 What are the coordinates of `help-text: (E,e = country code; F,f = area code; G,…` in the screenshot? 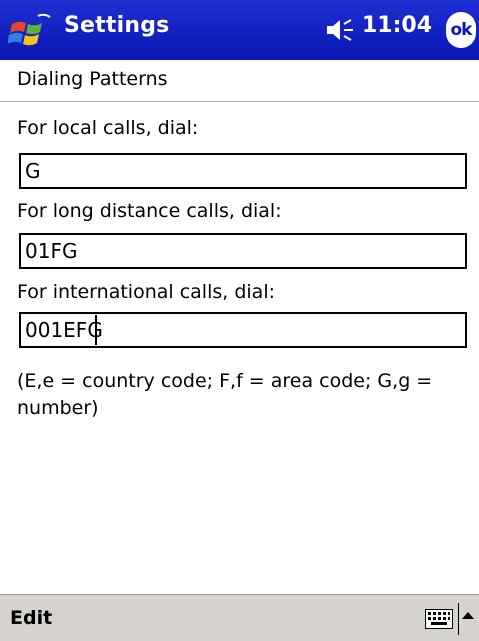 It's located at (225, 394).